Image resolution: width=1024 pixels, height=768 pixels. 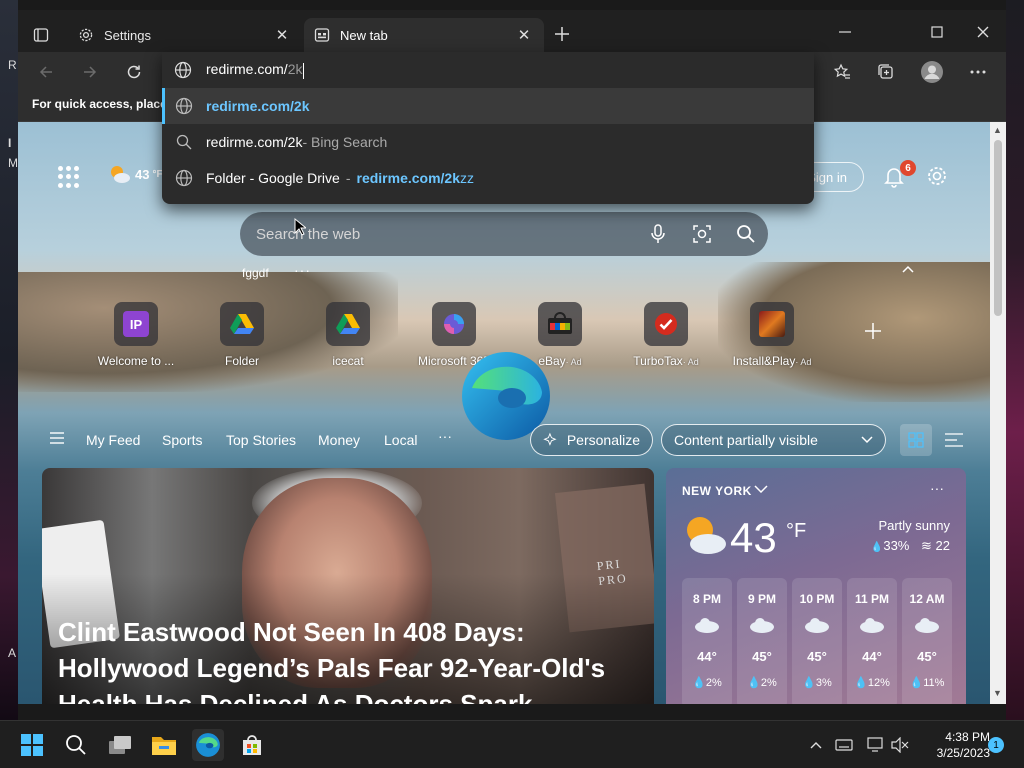 I want to click on collections-icon, so click(x=885, y=71).